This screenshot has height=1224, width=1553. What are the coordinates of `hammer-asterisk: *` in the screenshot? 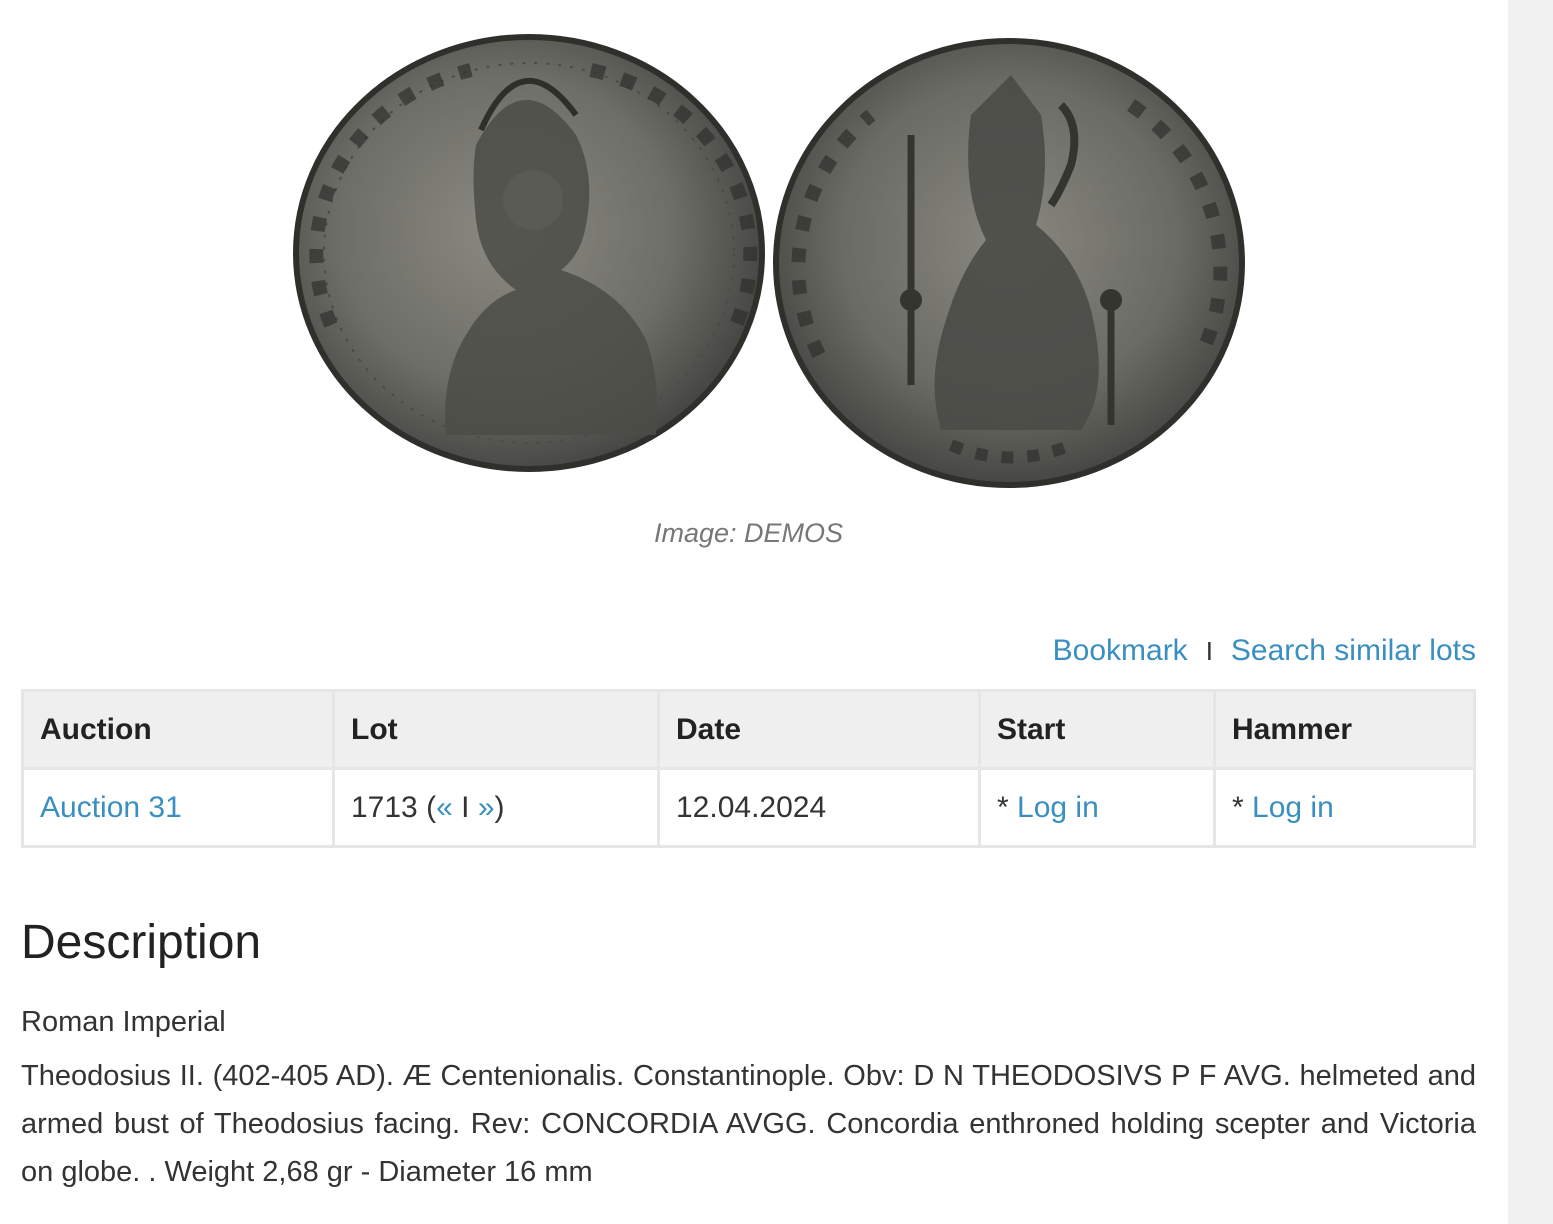 It's located at (1242, 807).